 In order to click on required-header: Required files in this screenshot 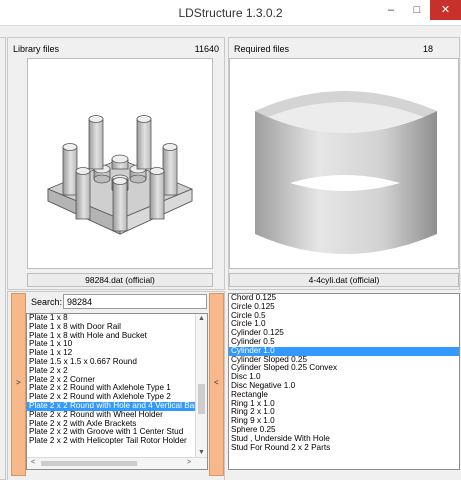, I will do `click(262, 49)`.